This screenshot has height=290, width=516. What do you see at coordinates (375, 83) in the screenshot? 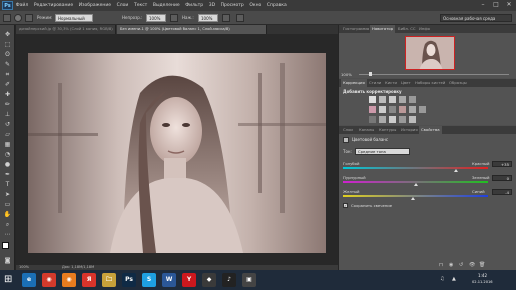
I see `tab-styles: Стили` at bounding box center [375, 83].